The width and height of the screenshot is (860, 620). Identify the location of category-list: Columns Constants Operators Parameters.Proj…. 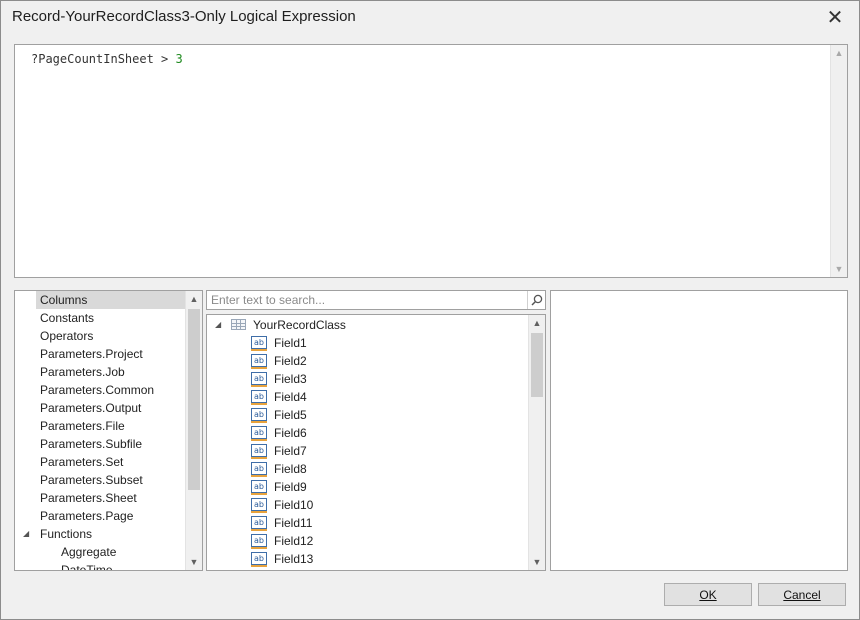
(108, 430).